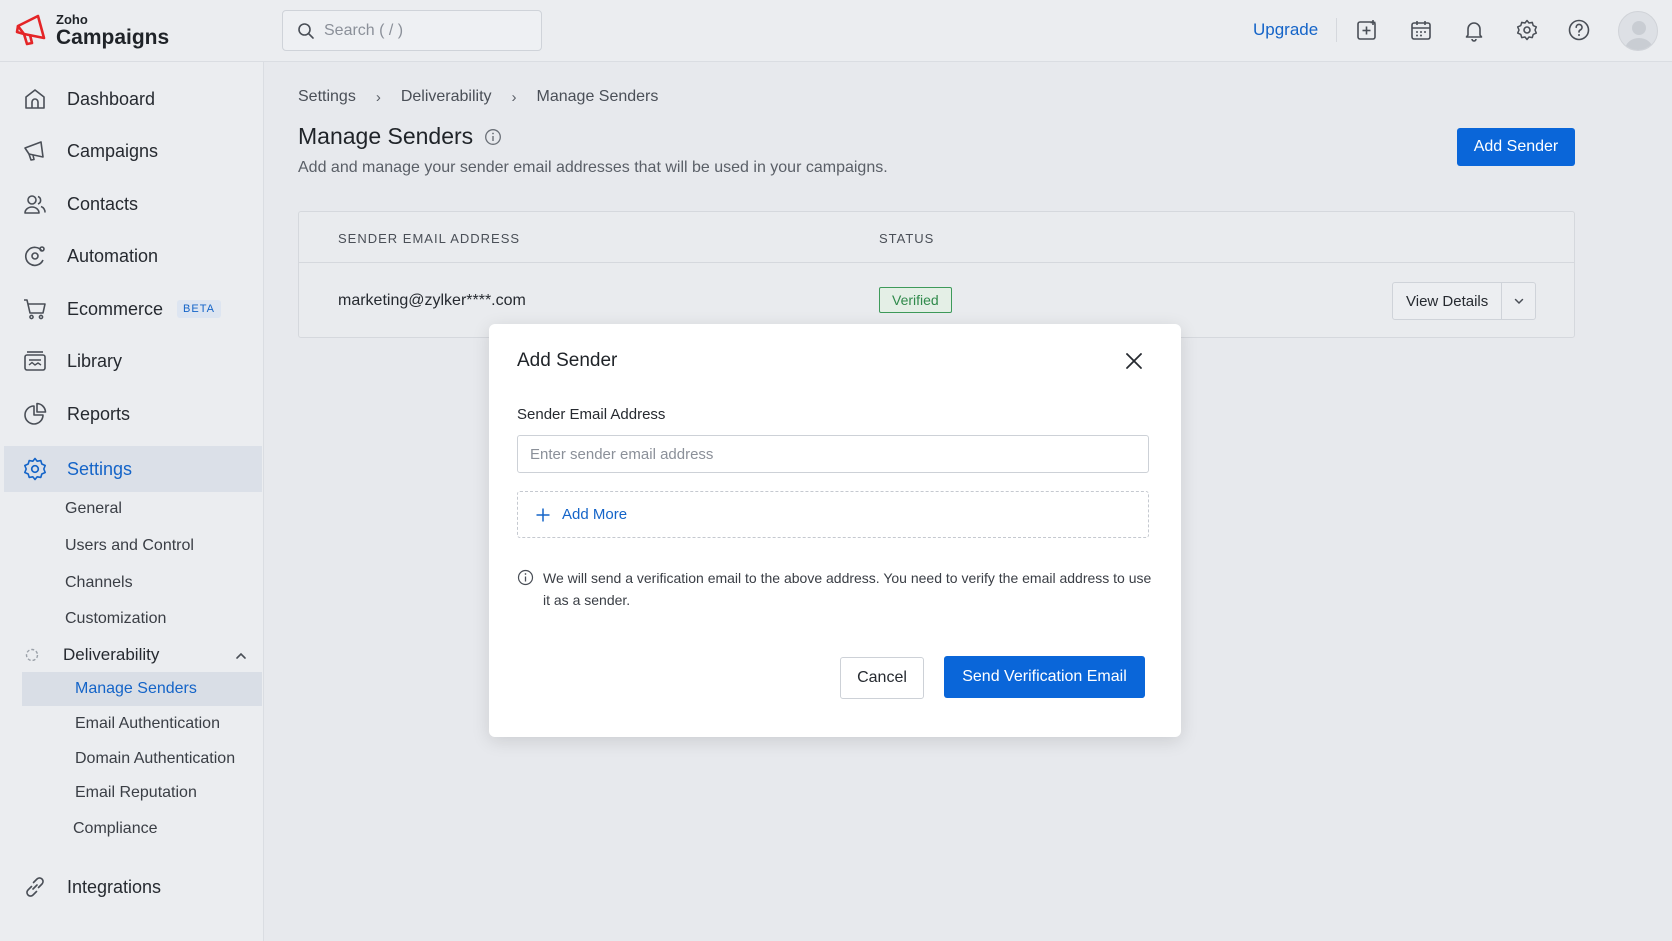 Image resolution: width=1672 pixels, height=941 pixels. I want to click on calendar-icon, so click(1421, 30).